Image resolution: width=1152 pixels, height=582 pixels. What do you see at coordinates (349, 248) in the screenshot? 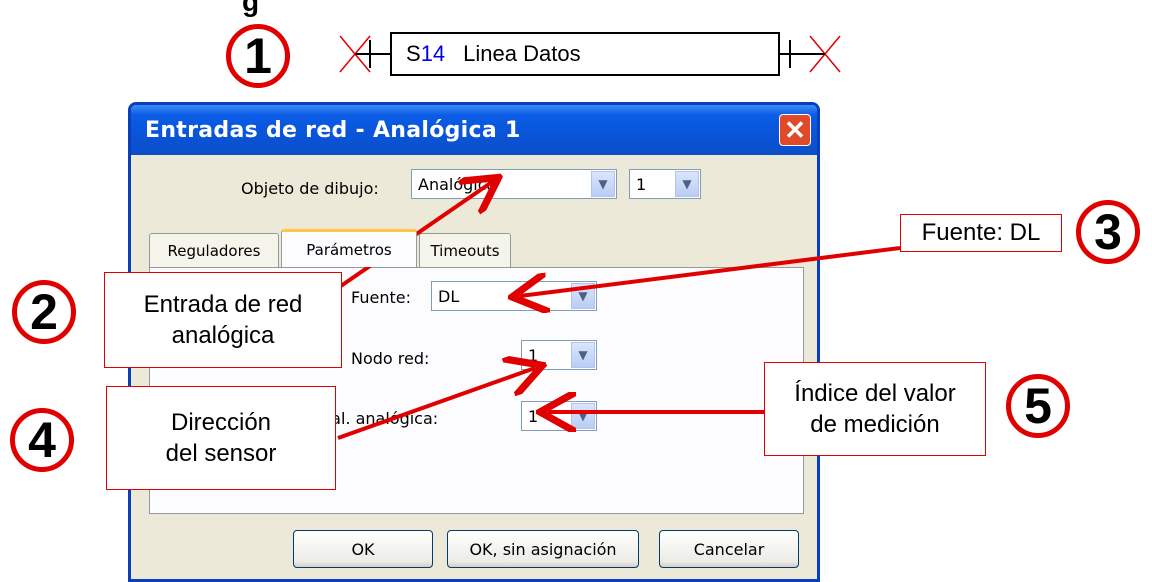
I see `tab-parametros: Parámetros` at bounding box center [349, 248].